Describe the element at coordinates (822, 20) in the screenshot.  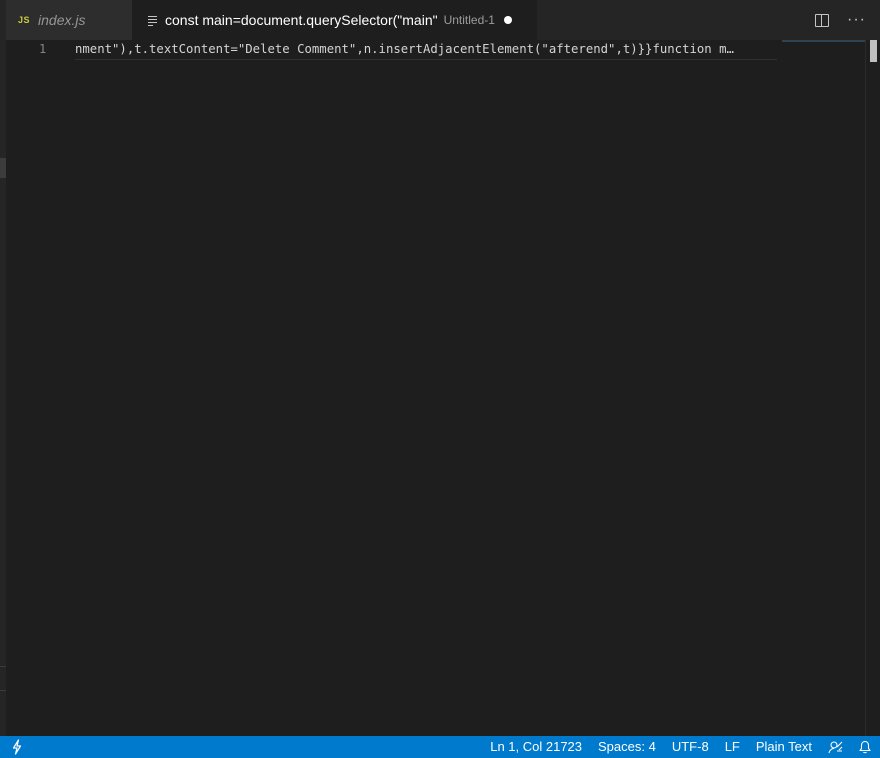
I see `split-editor-icon` at that location.